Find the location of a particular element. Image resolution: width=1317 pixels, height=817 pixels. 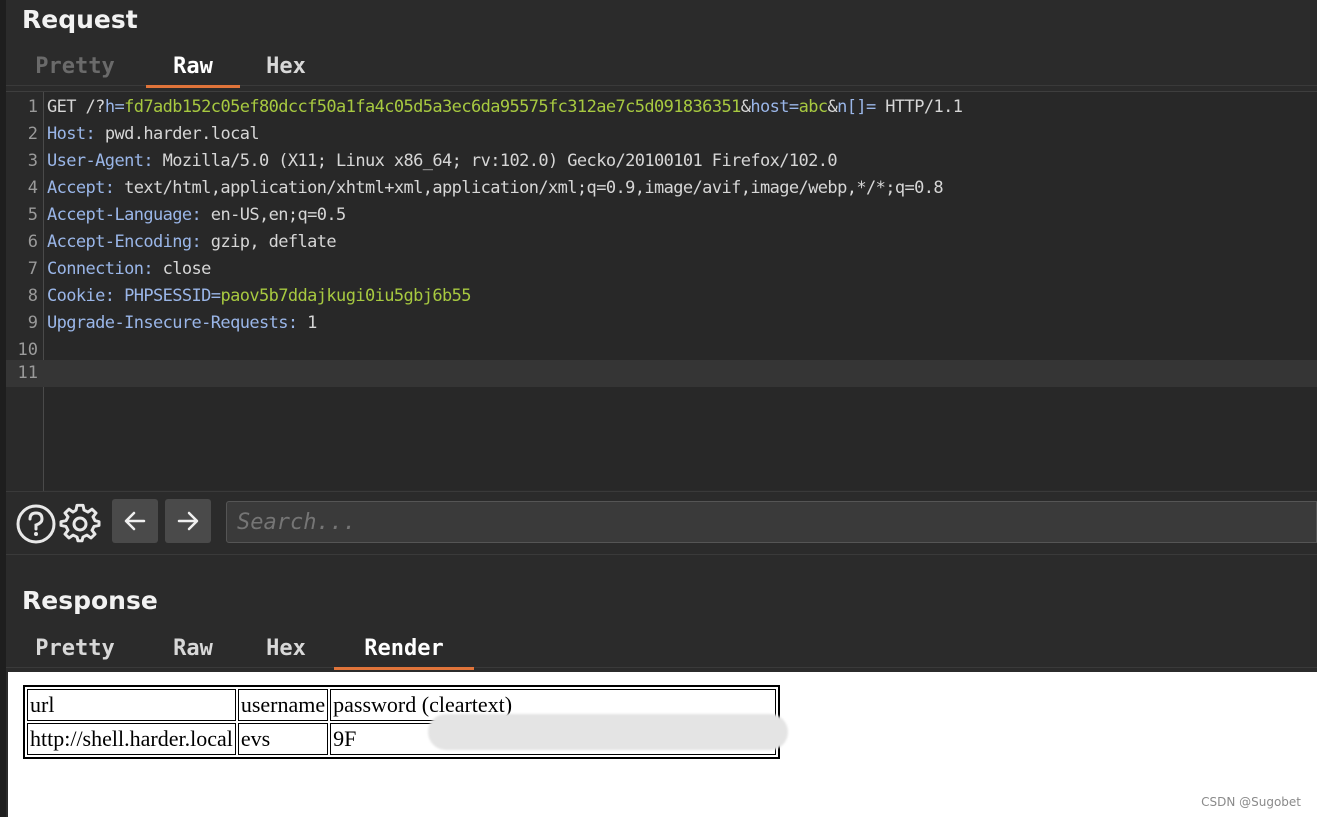

header-line: Host: pwd.harder.local is located at coordinates (153, 134).